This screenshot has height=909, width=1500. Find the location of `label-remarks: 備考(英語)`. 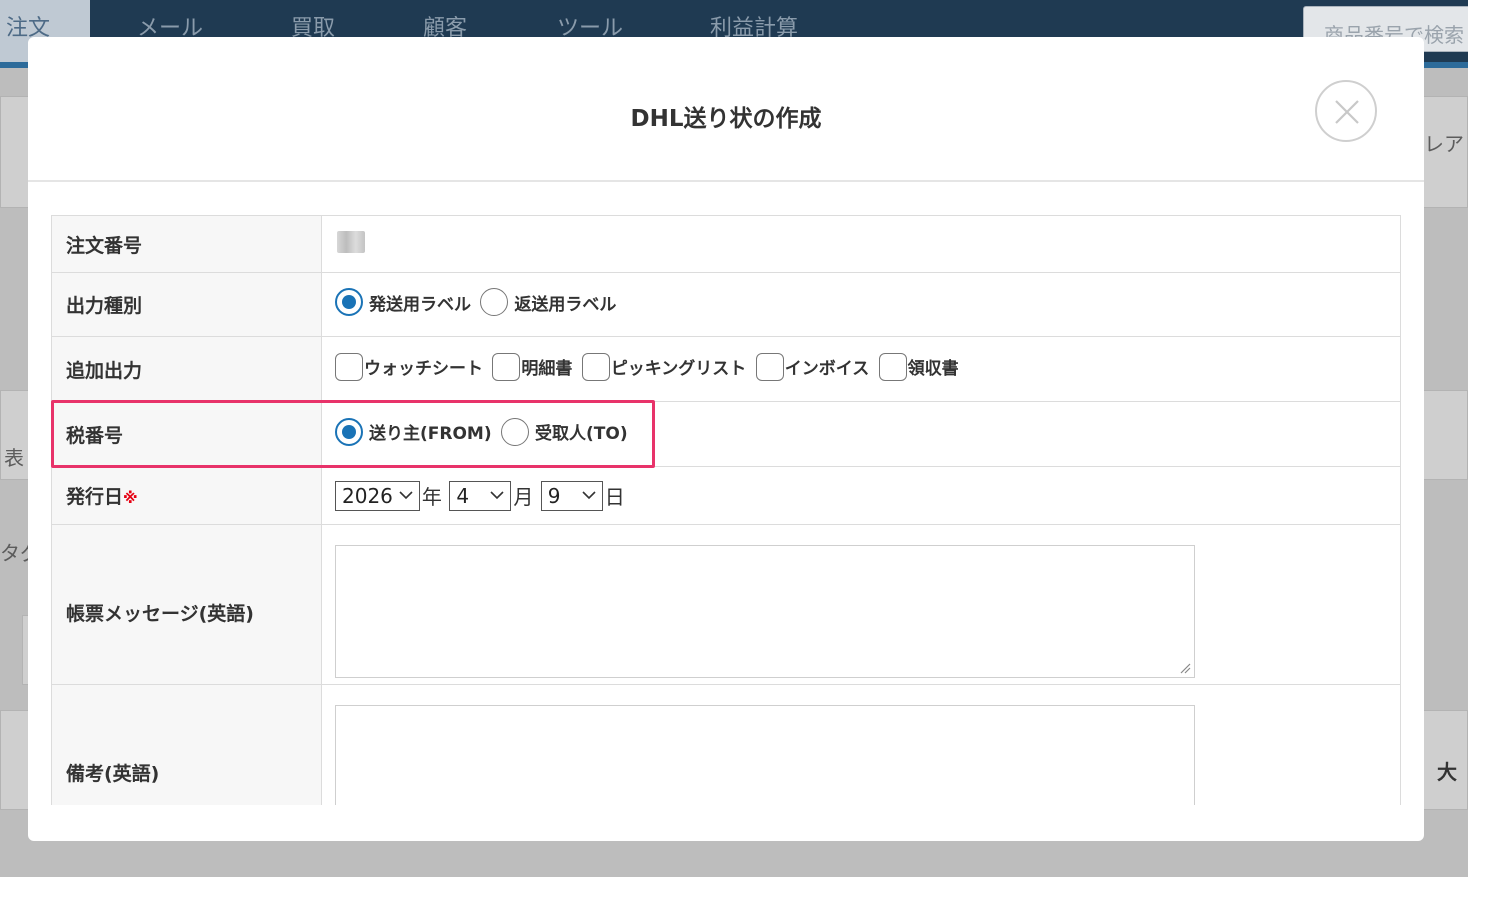

label-remarks: 備考(英語) is located at coordinates (186, 744).